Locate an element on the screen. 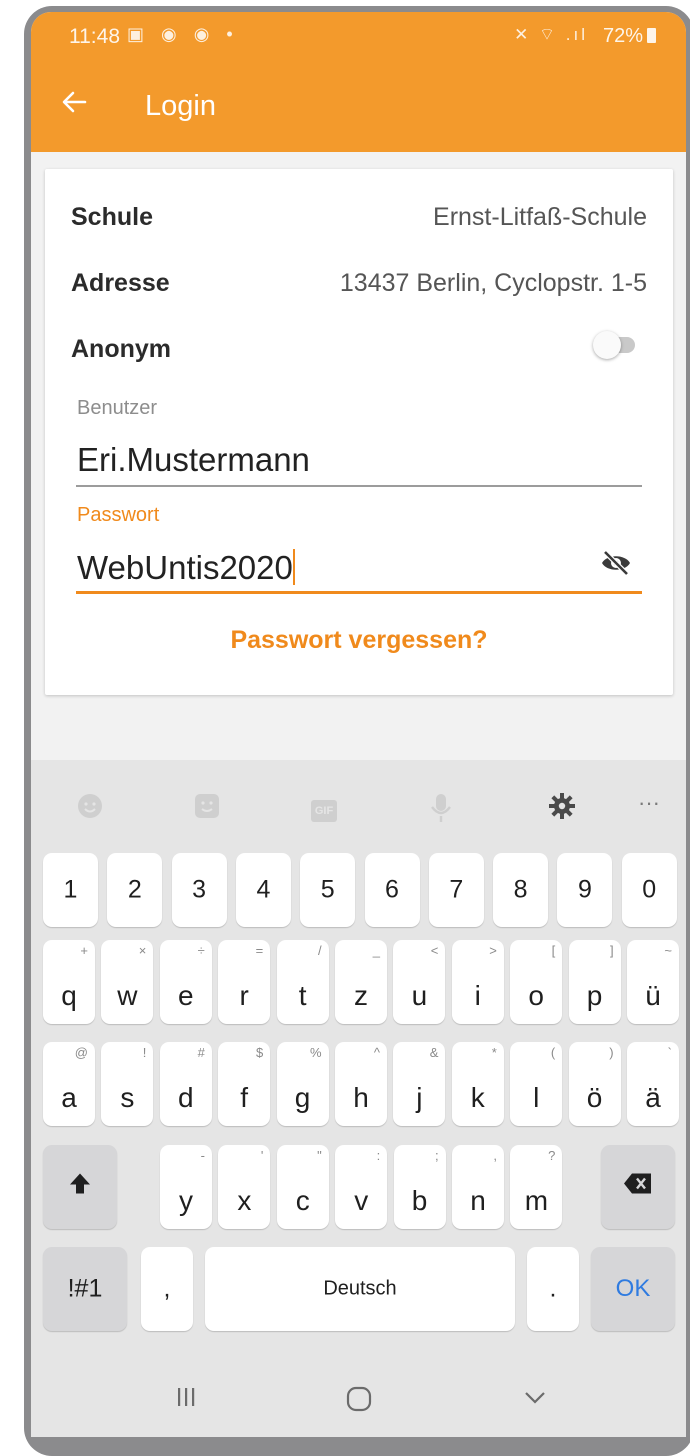  key-7: 7 is located at coordinates (456, 890).